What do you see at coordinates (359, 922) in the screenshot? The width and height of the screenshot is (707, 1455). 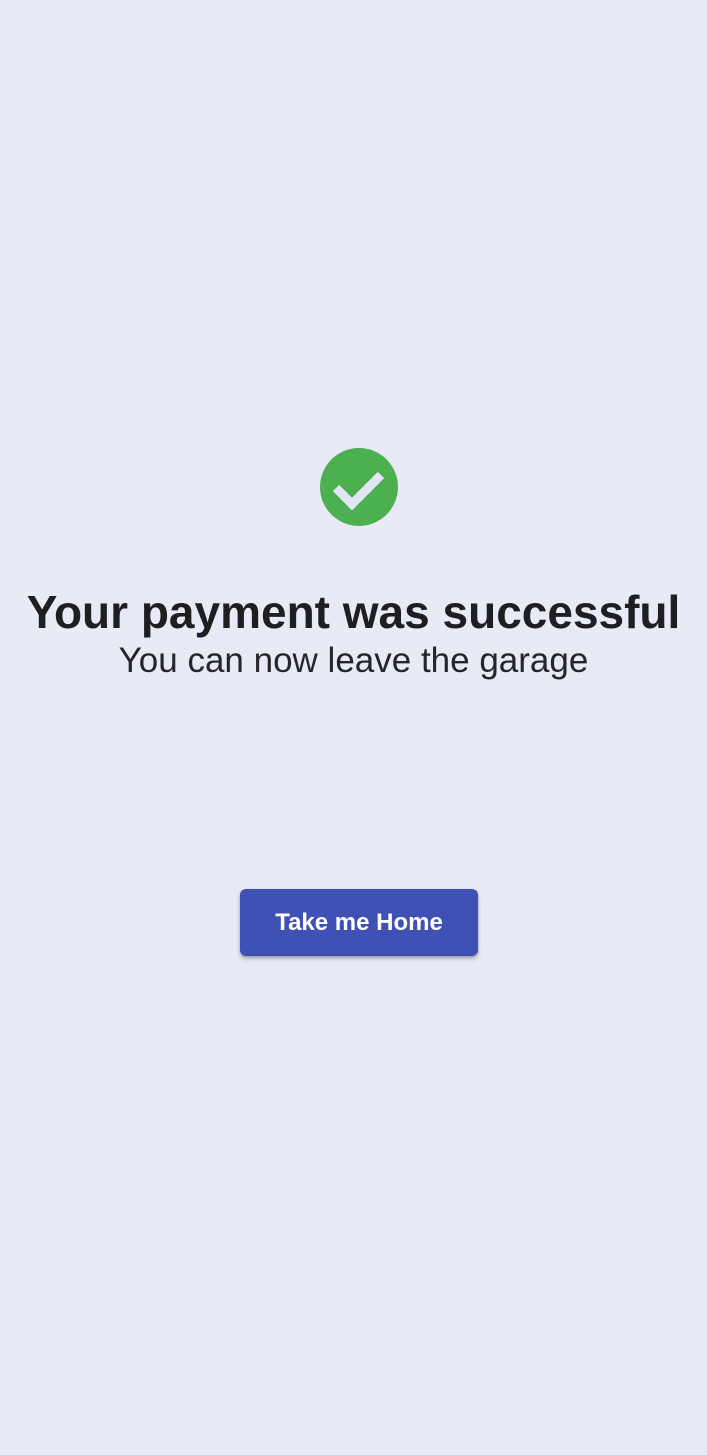 I see `take-me-home-button: Take me Home` at bounding box center [359, 922].